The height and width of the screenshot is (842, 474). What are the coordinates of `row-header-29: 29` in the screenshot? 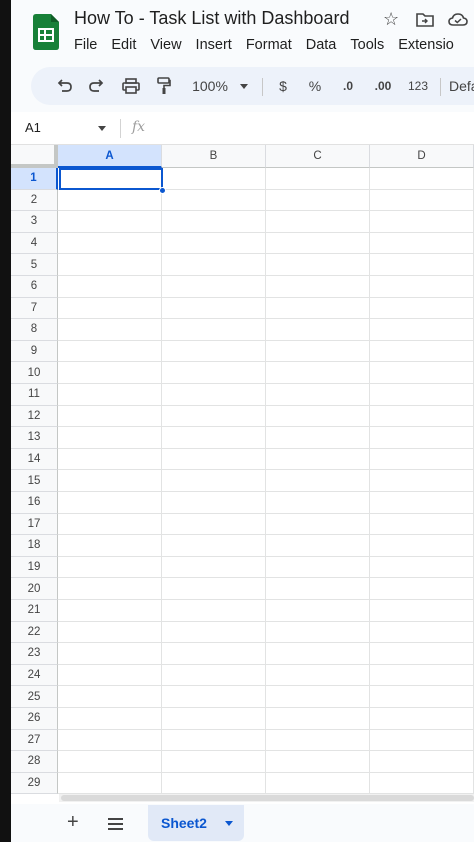 It's located at (34, 783).